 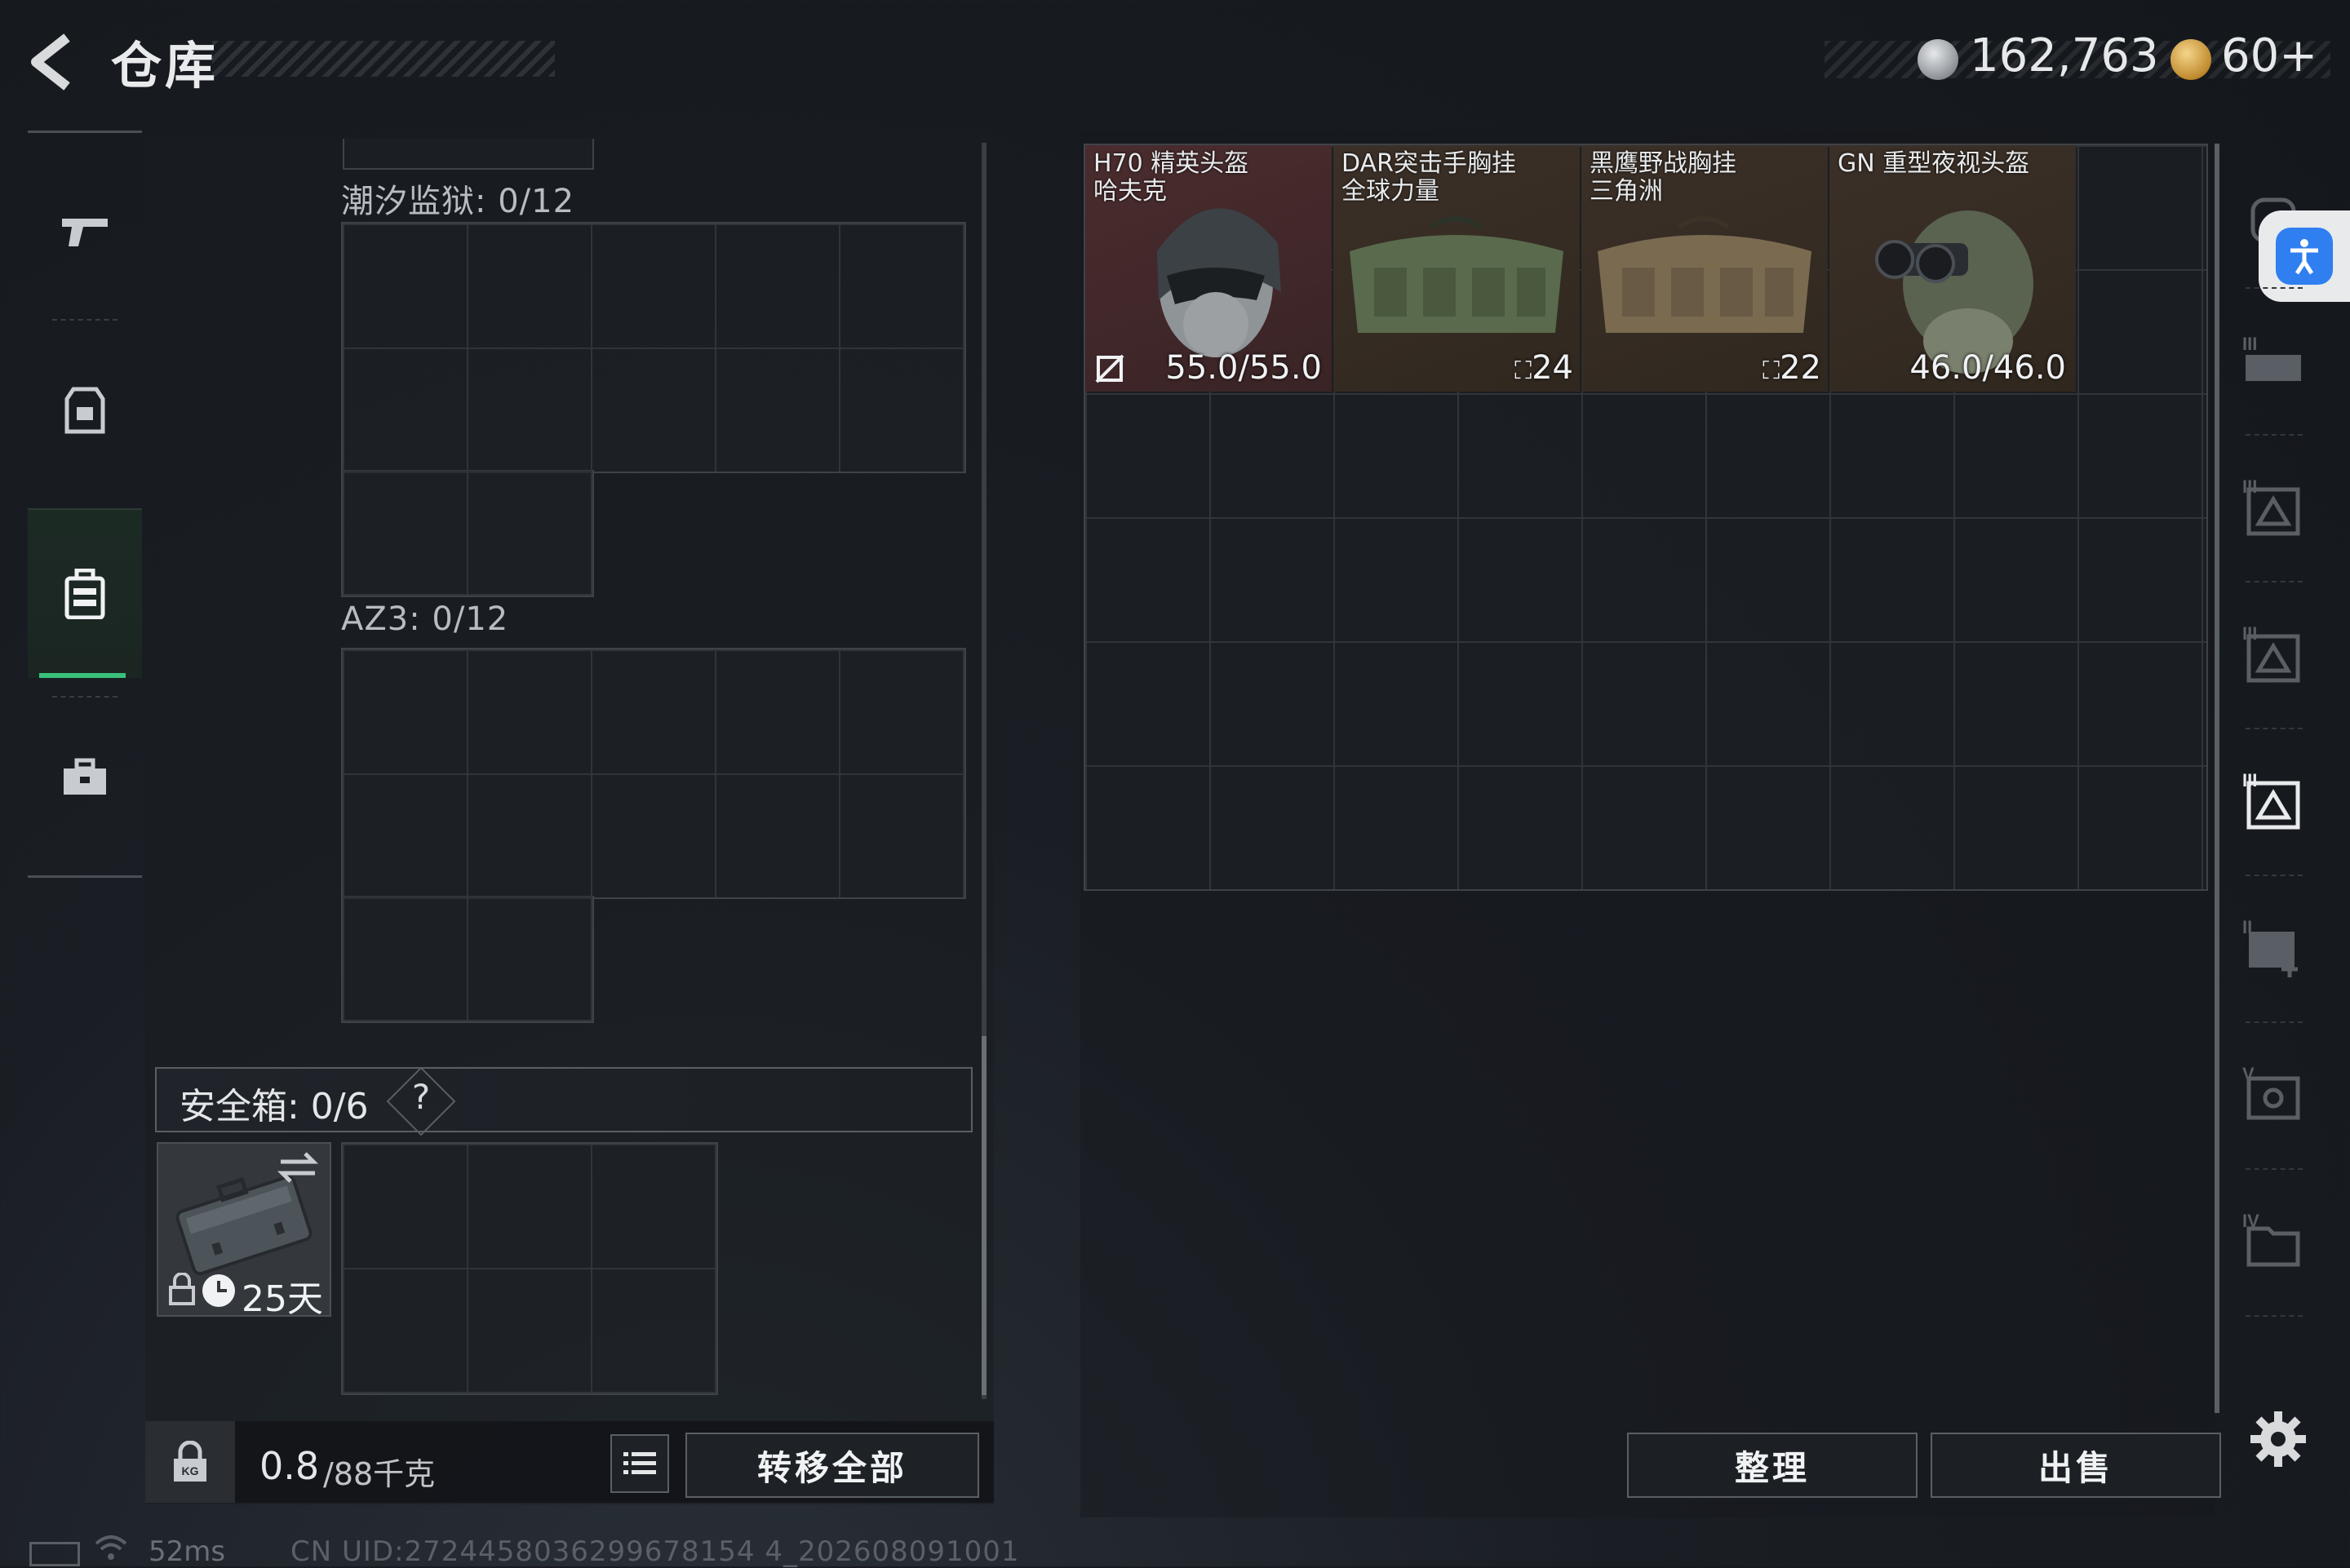 I want to click on safebox-days-remaining: 25天, so click(x=282, y=1299).